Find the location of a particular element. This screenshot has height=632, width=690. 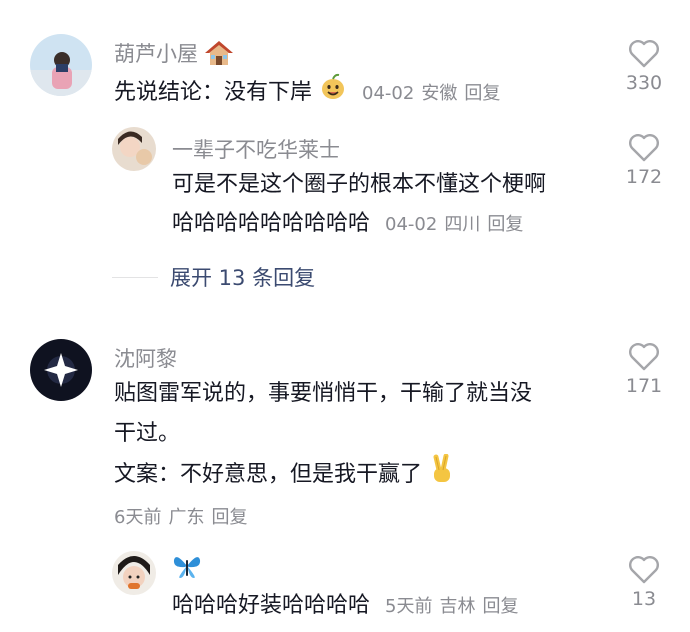

comment-meta: 6天前 广东 回复 is located at coordinates (184, 516).